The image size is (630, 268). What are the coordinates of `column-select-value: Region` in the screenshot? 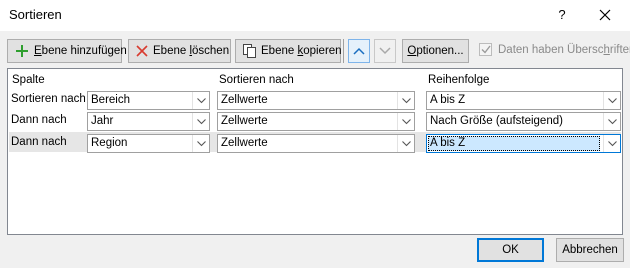 It's located at (109, 143).